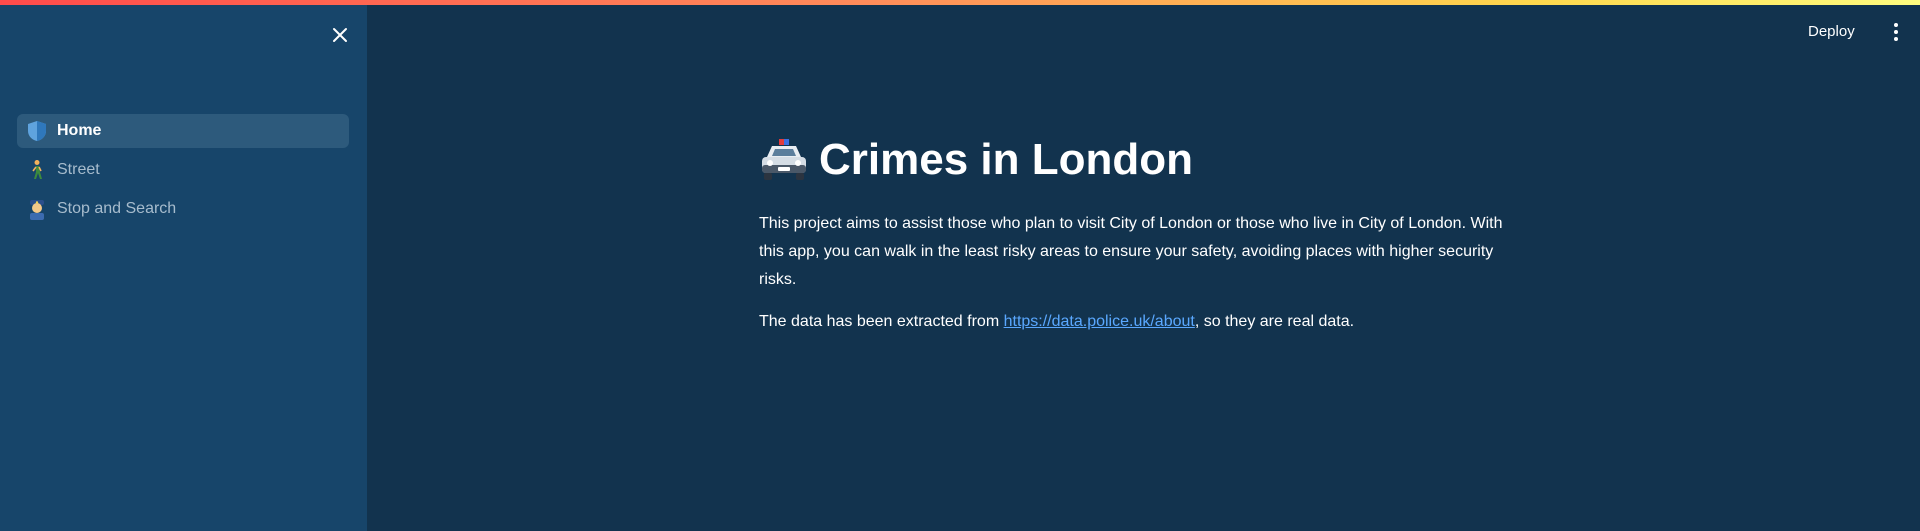 The image size is (1920, 531). Describe the element at coordinates (881, 321) in the screenshot. I see `data-source-prefix: The data has been extracted from` at that location.